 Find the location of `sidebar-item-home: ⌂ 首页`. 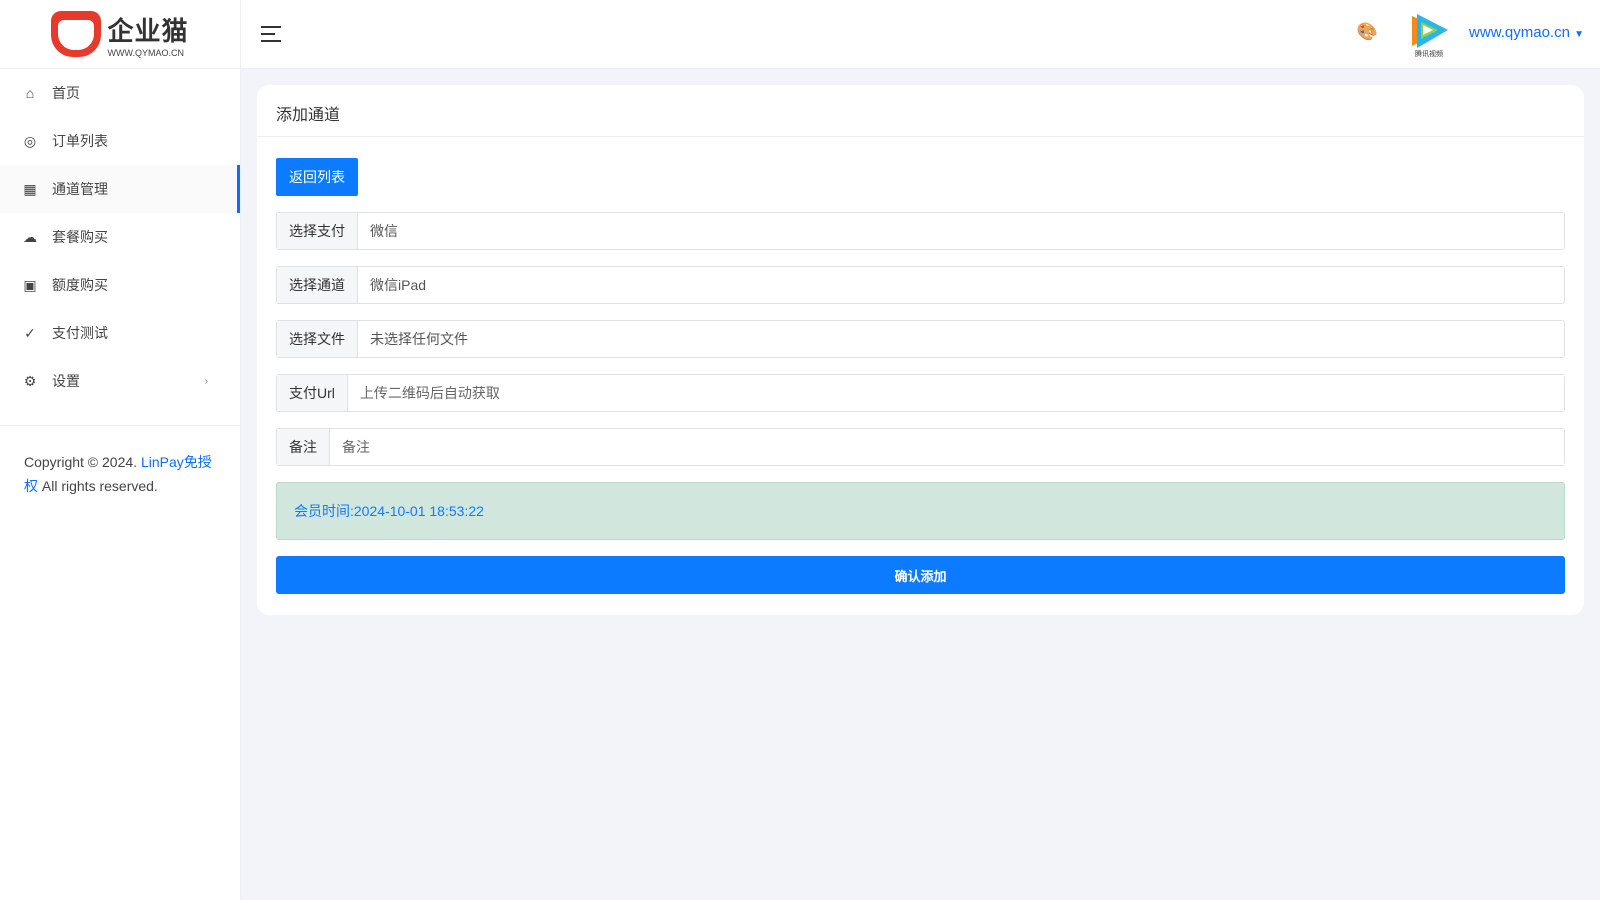

sidebar-item-home: ⌂ 首页 is located at coordinates (120, 93).